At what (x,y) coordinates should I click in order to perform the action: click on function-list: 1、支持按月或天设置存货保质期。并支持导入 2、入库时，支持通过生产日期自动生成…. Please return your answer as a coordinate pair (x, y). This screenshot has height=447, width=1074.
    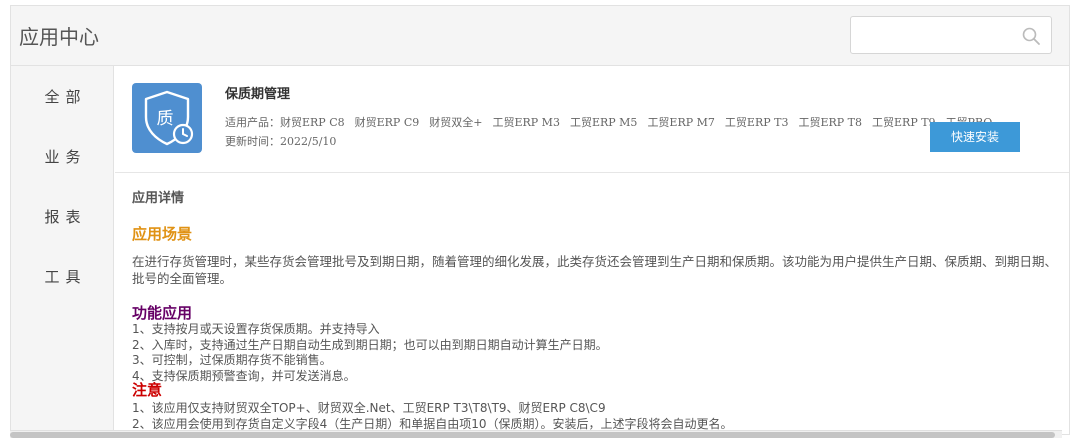
    Looking at the image, I should click on (597, 353).